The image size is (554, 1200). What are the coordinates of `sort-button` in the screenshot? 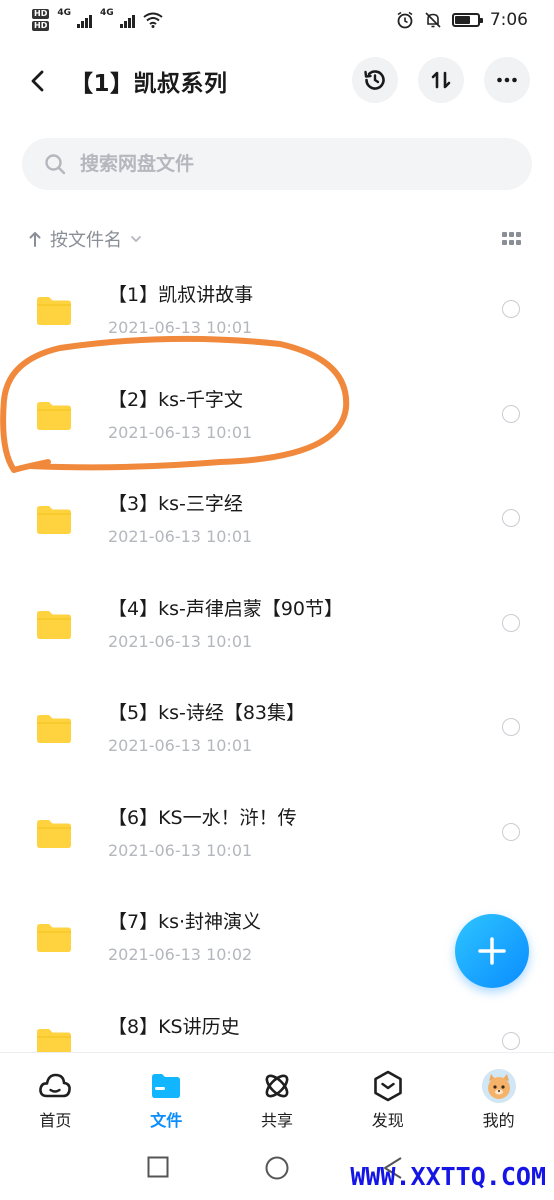 It's located at (441, 80).